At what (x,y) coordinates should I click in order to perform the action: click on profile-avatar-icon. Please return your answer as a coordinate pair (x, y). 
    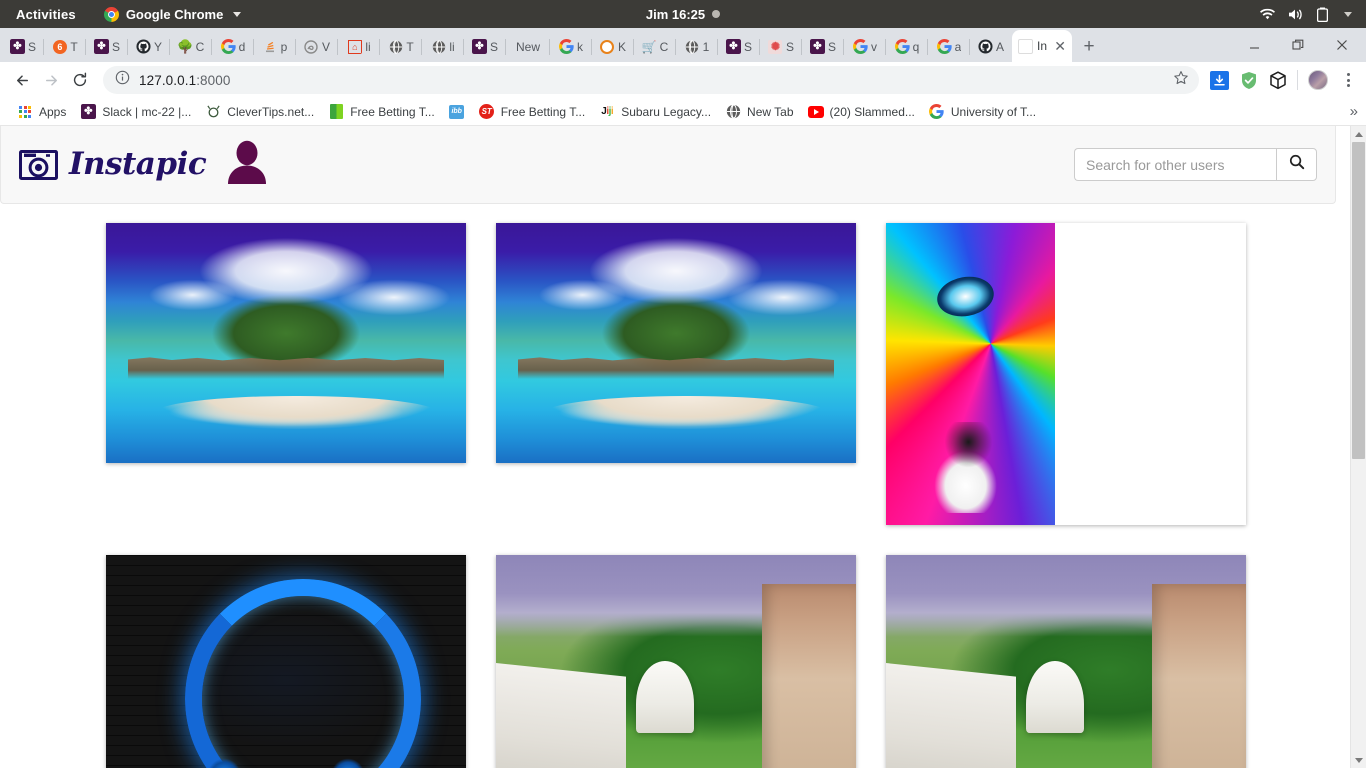
    Looking at the image, I should click on (1318, 80).